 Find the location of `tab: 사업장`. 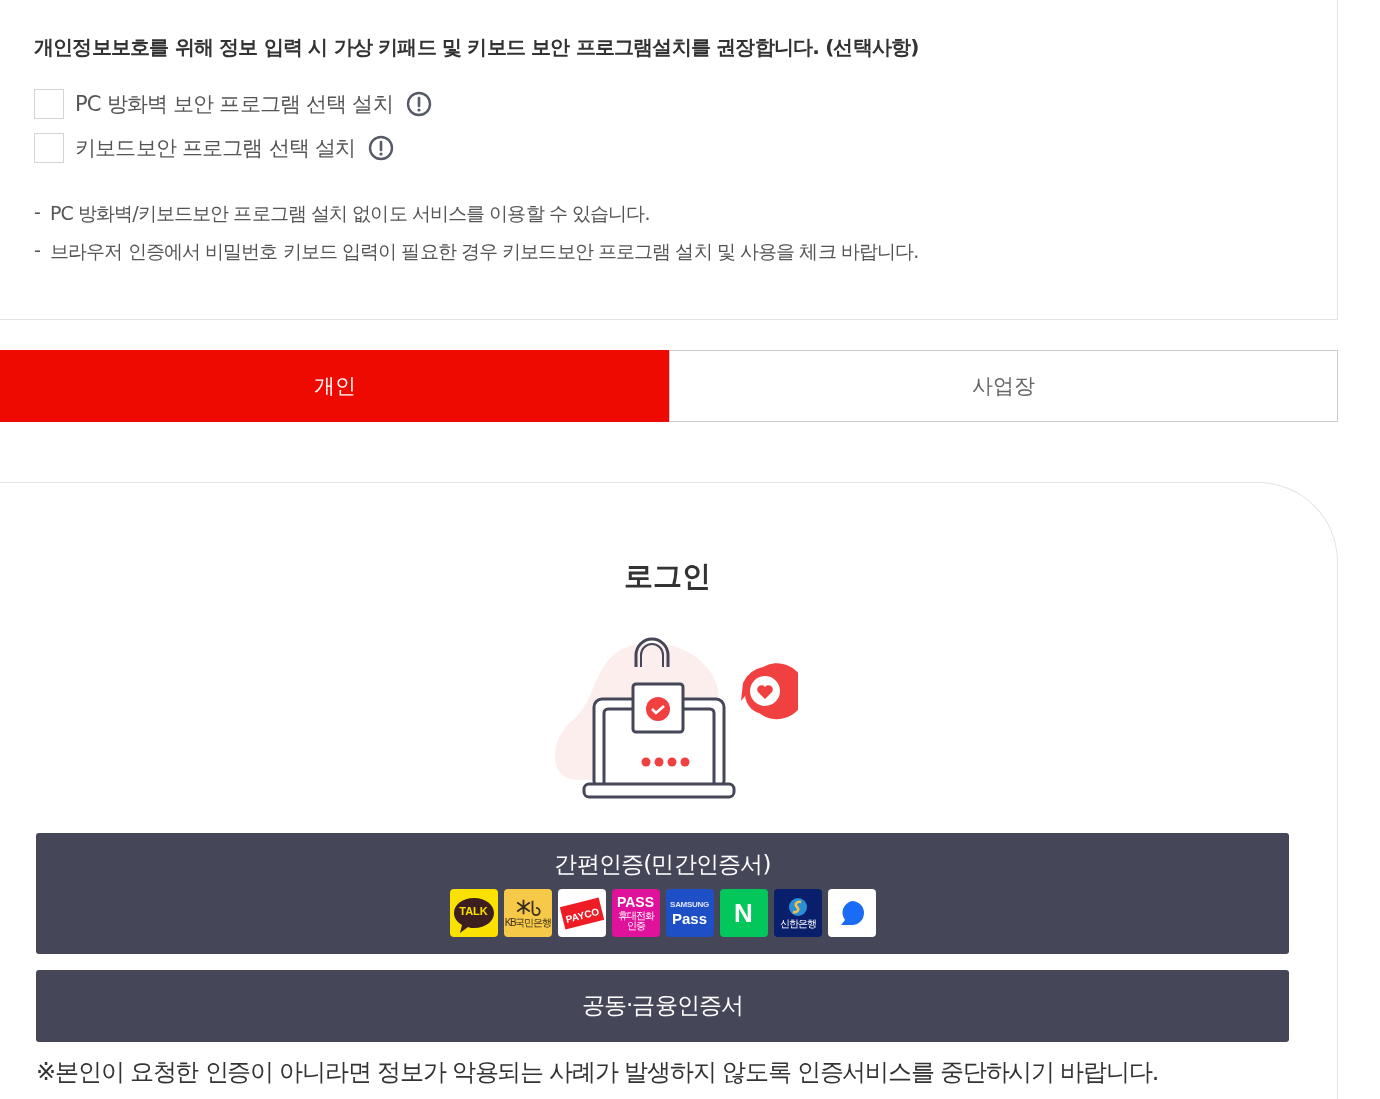

tab: 사업장 is located at coordinates (1003, 386).